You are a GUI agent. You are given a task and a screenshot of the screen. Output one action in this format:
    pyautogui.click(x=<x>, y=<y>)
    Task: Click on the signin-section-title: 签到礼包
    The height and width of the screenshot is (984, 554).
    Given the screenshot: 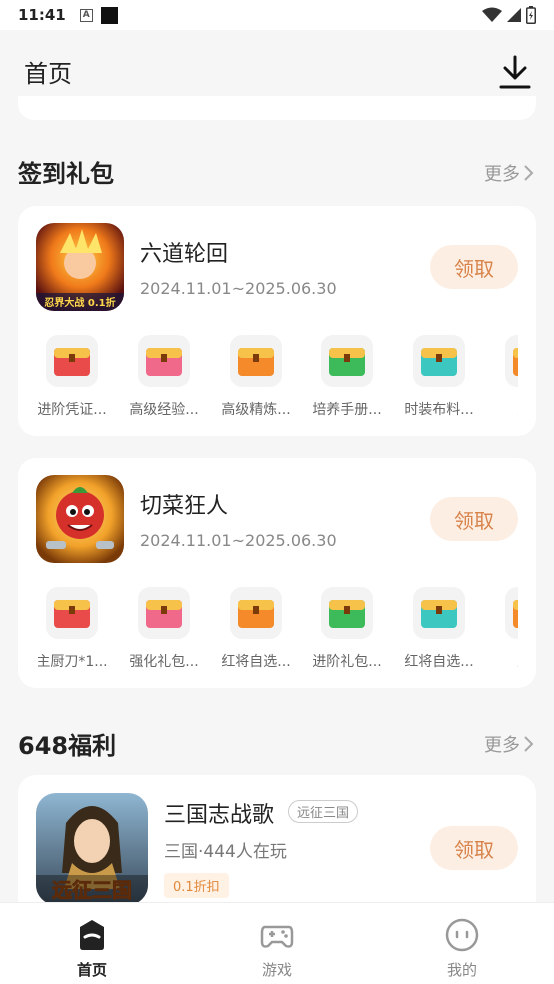 What is the action you would take?
    pyautogui.click(x=66, y=174)
    